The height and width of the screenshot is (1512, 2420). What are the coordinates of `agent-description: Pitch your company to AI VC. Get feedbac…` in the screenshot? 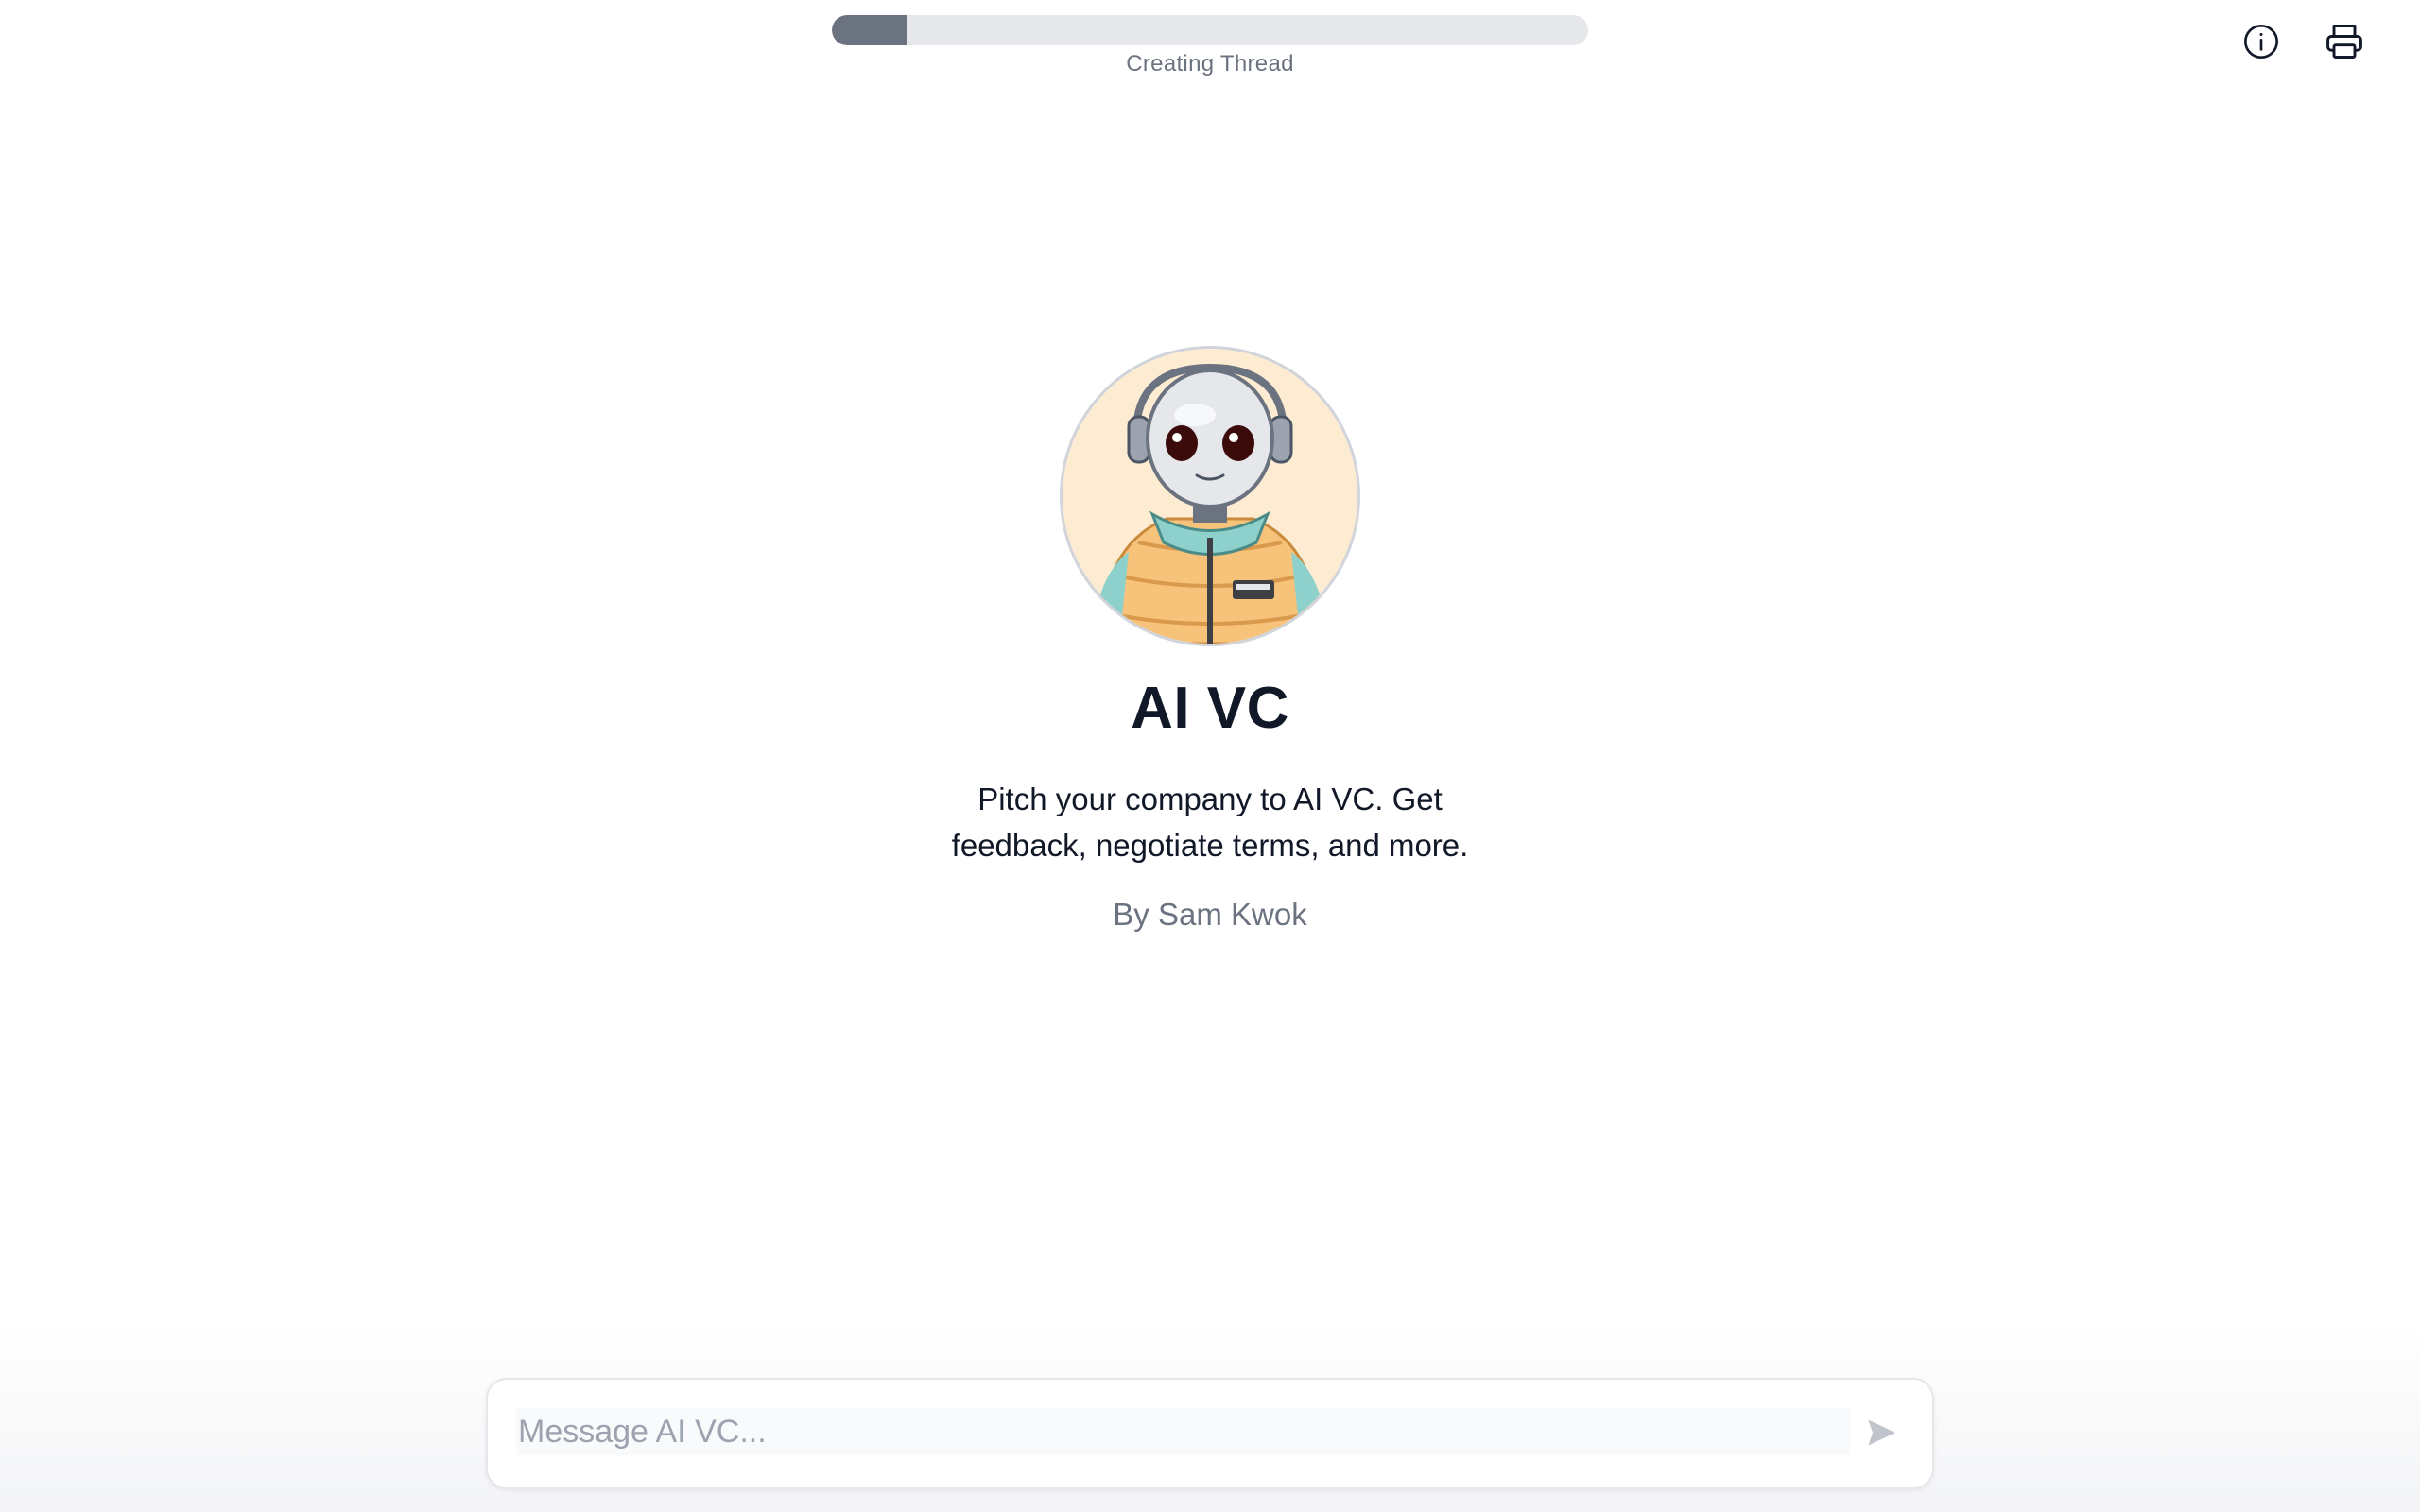 It's located at (1210, 822).